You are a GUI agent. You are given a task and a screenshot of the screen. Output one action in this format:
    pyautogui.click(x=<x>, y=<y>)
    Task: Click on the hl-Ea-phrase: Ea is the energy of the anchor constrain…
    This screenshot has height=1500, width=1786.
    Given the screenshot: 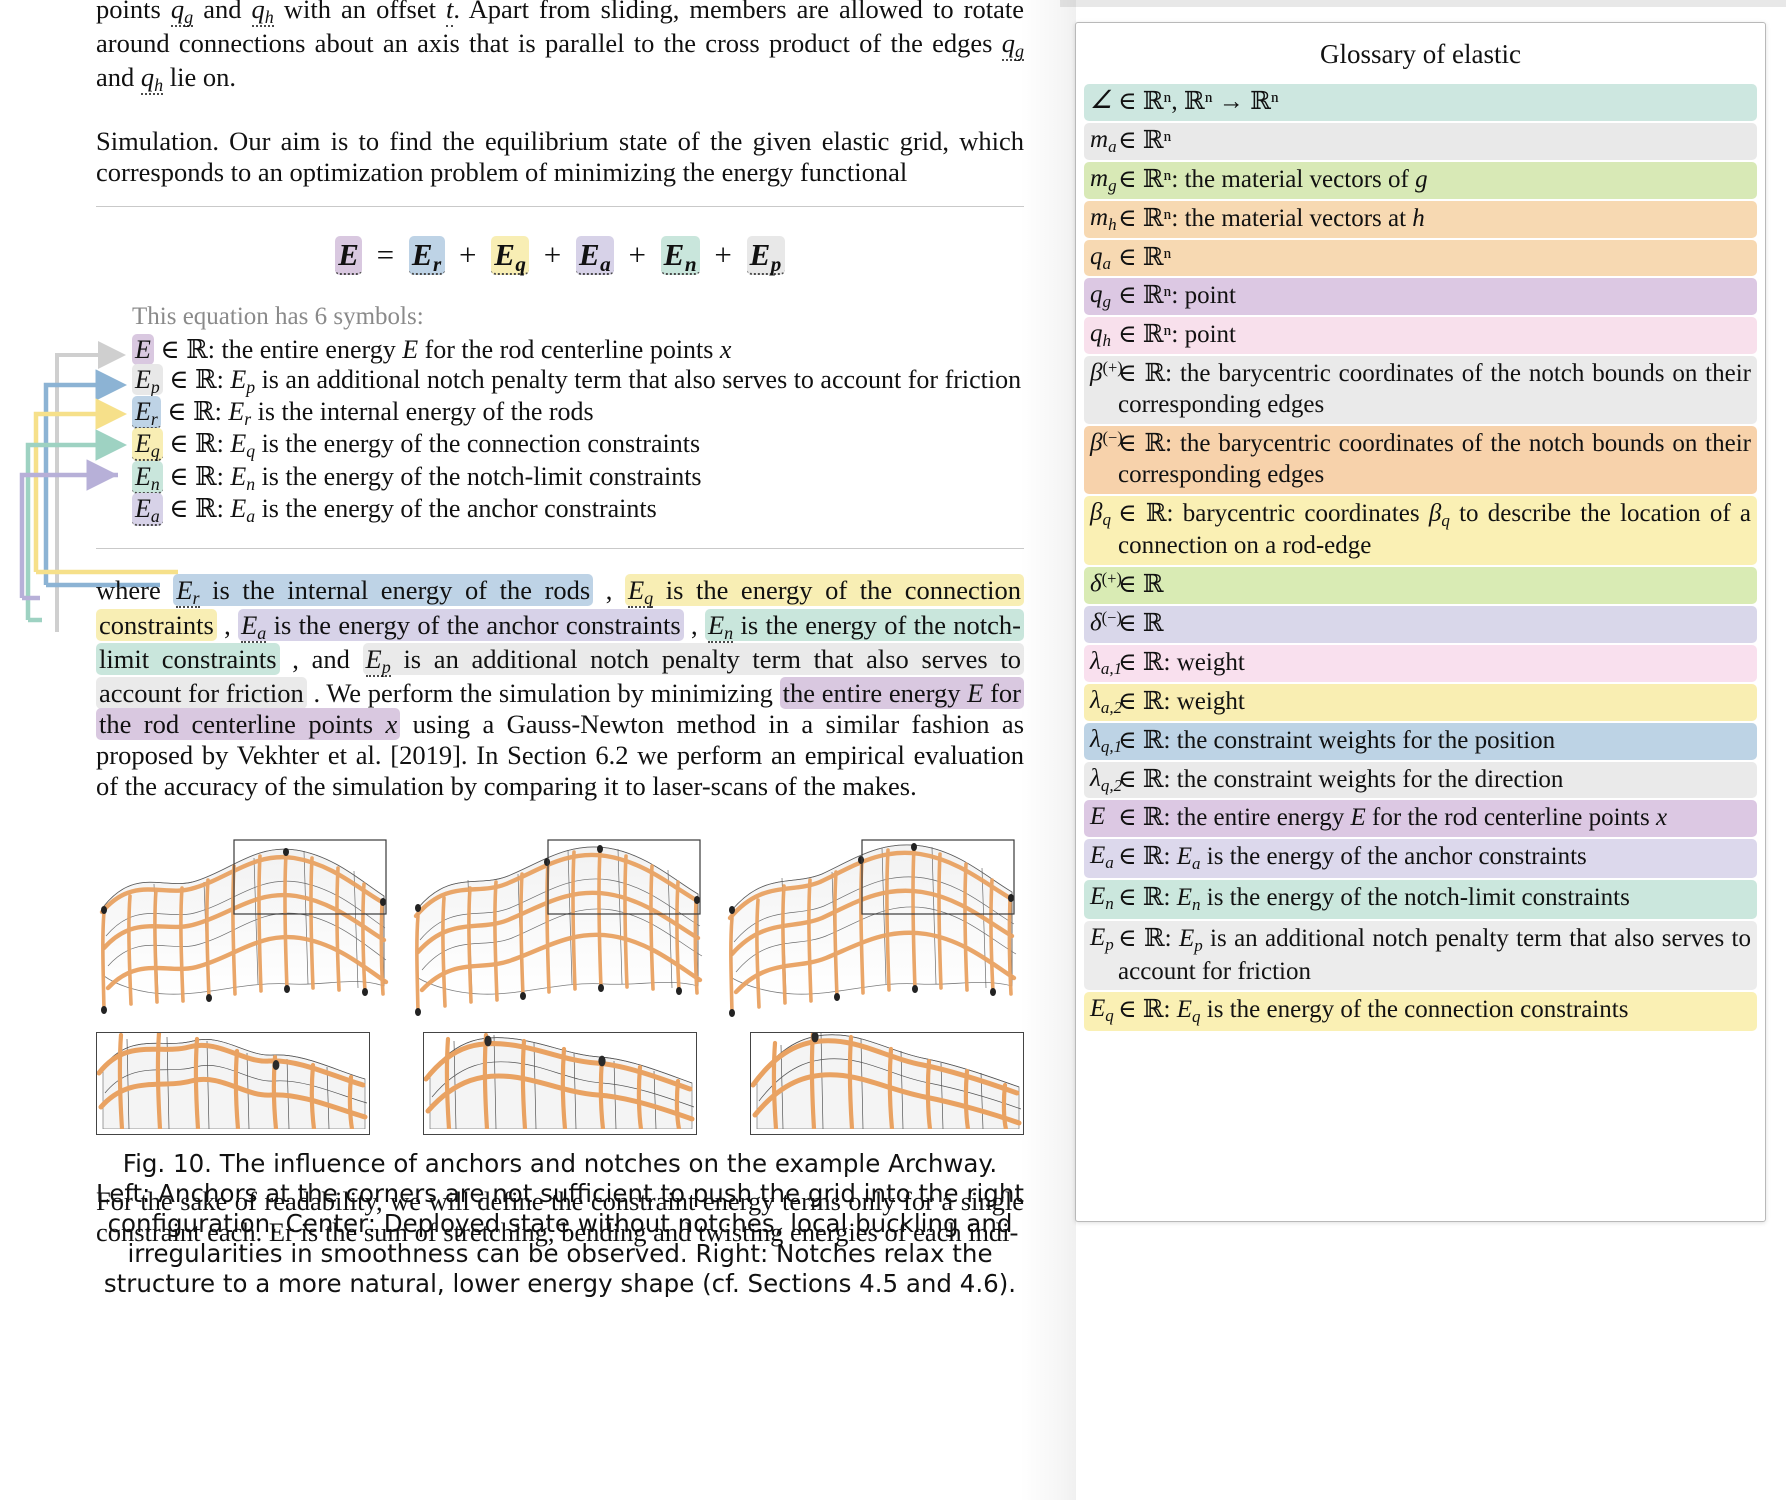 What is the action you would take?
    pyautogui.click(x=461, y=625)
    